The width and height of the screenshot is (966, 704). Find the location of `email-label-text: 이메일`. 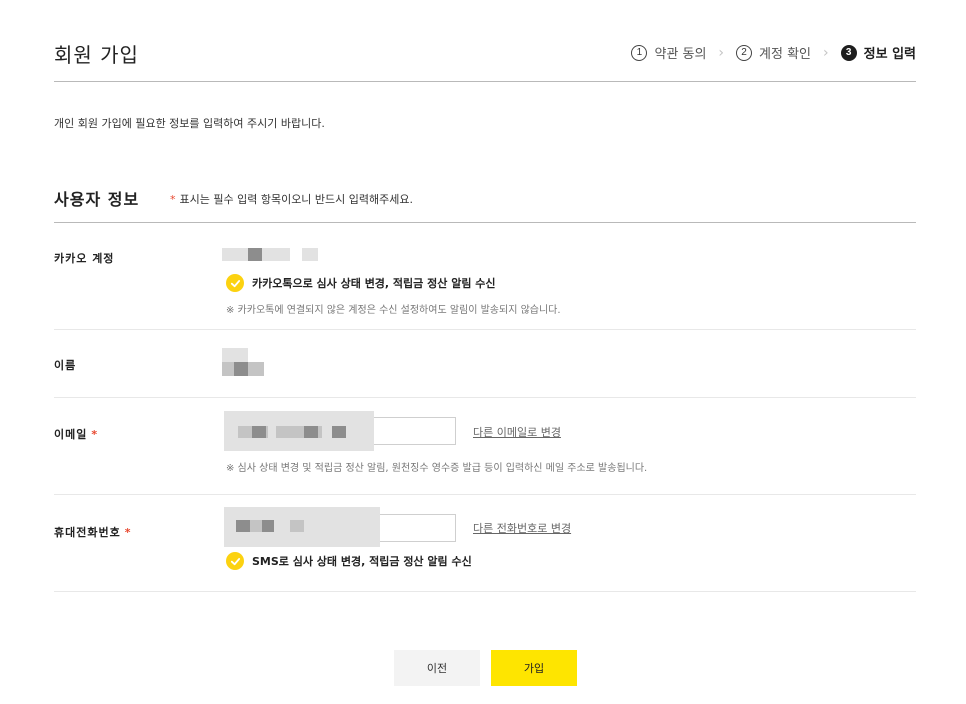

email-label-text: 이메일 is located at coordinates (71, 434).